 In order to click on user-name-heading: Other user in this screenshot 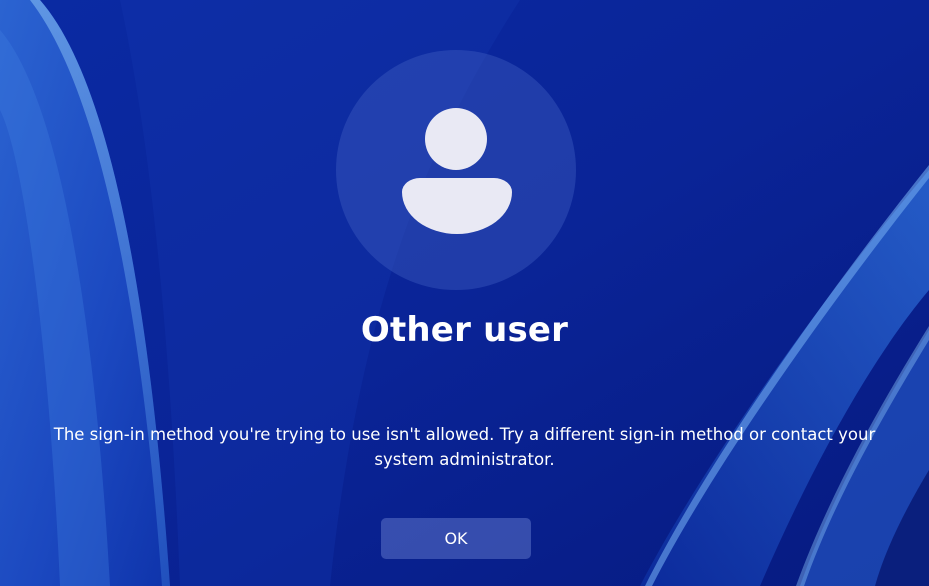, I will do `click(464, 330)`.